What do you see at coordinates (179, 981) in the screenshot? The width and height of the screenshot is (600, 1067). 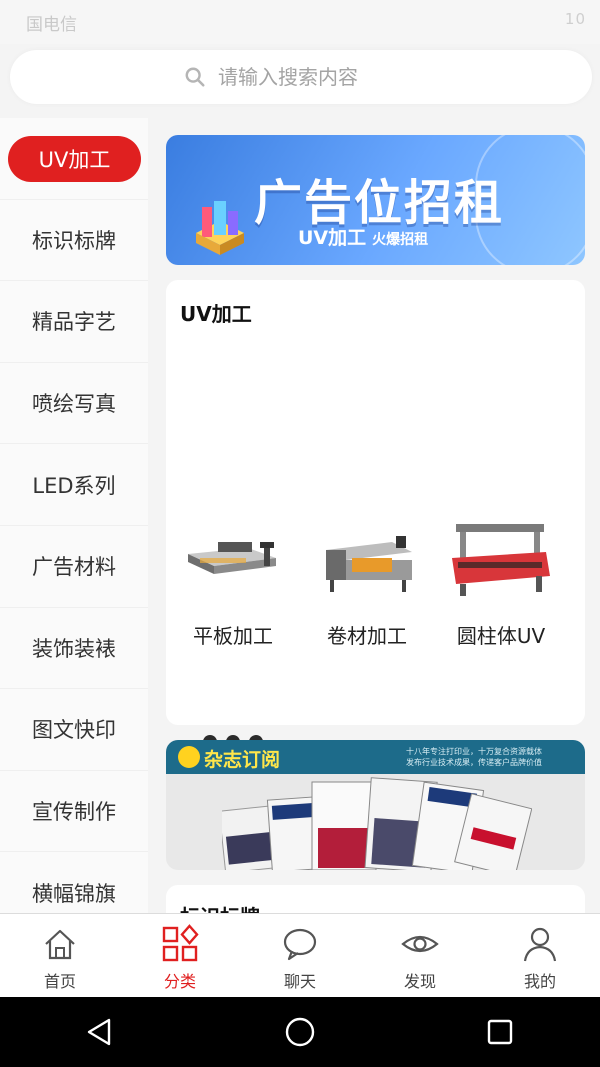 I see `tab-label: 分类` at bounding box center [179, 981].